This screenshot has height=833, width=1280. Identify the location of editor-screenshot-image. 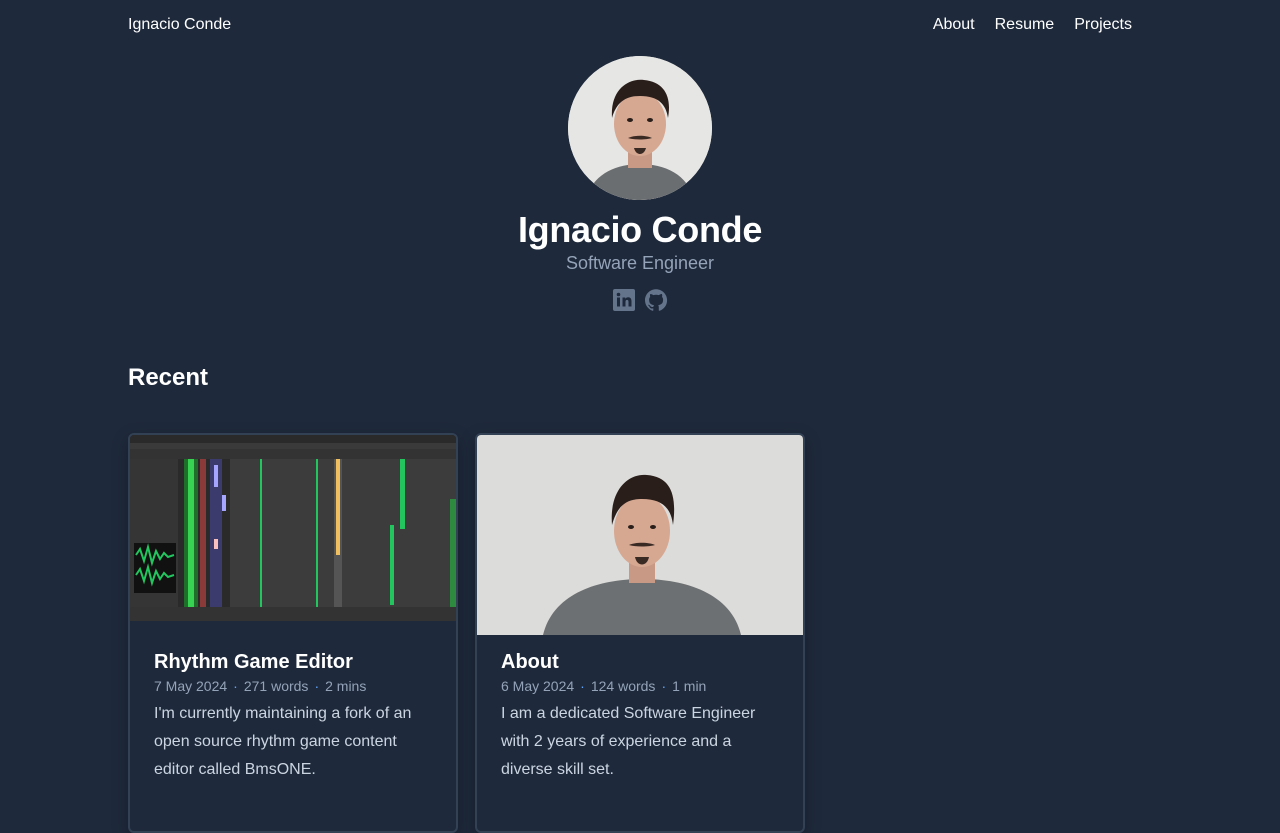
(293, 535).